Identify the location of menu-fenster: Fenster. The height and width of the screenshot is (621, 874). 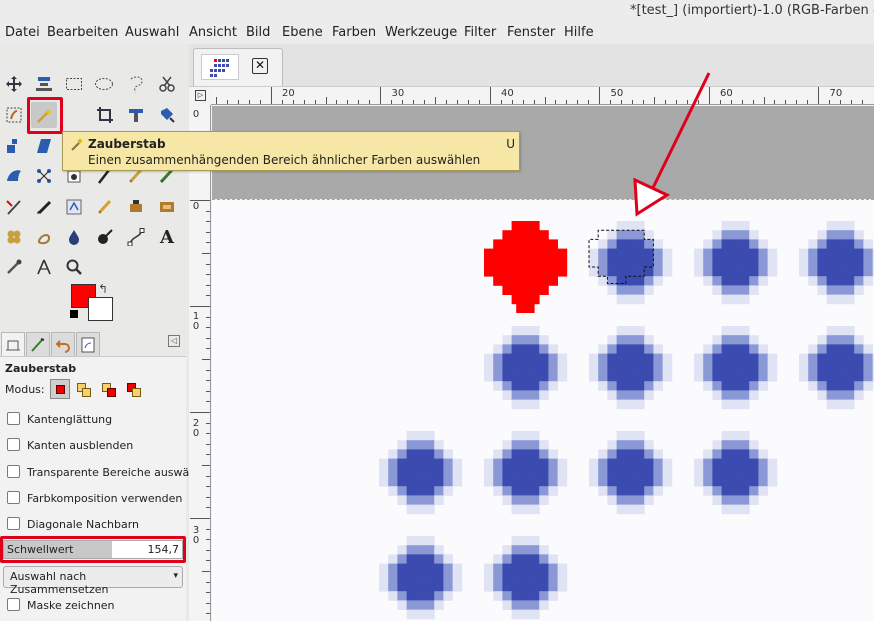
(531, 32).